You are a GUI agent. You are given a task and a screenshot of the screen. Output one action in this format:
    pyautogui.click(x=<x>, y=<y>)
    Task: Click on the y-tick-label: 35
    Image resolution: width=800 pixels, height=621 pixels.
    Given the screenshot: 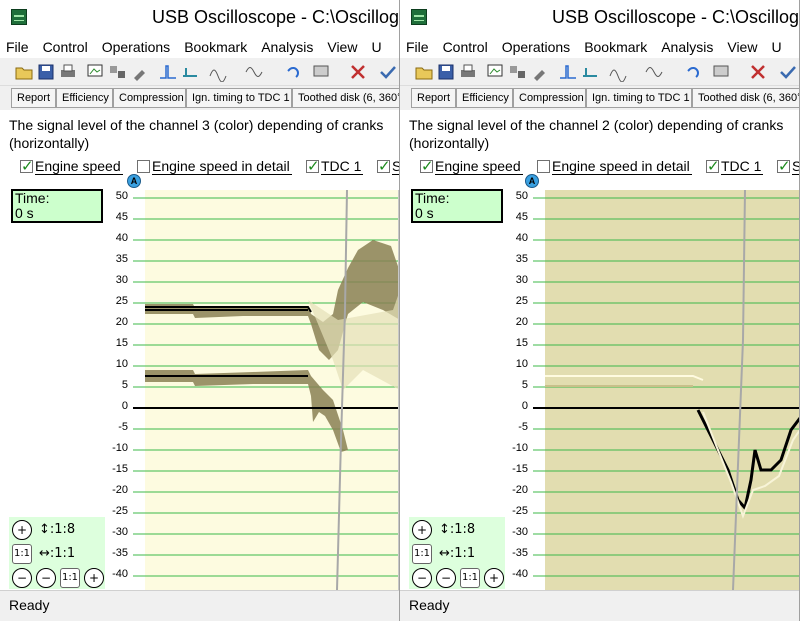 What is the action you would take?
    pyautogui.click(x=521, y=259)
    